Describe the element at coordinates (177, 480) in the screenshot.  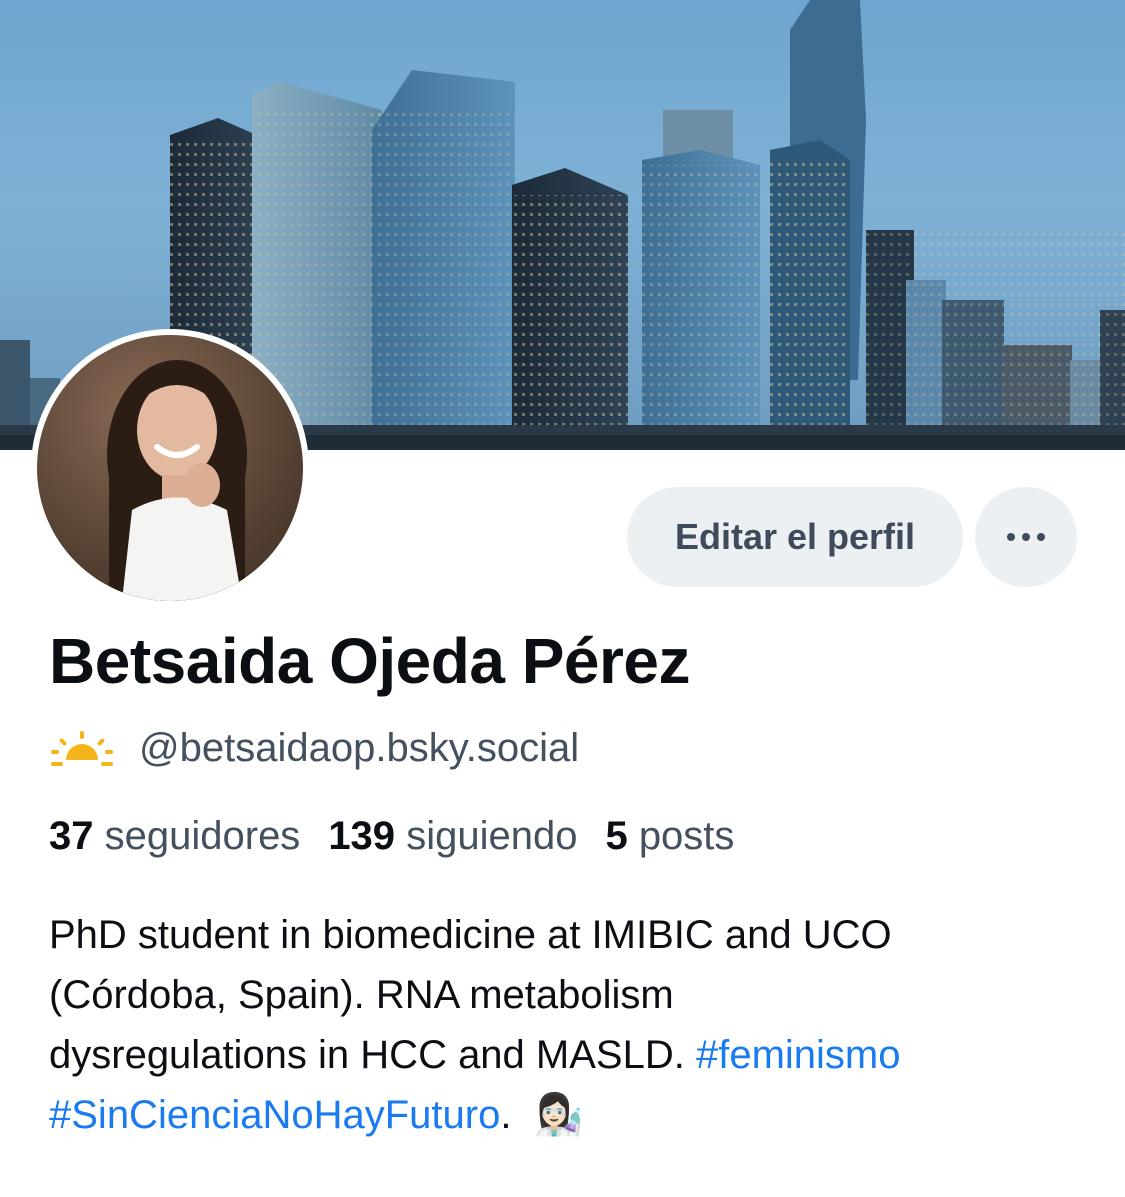
I see `person-illustration` at that location.